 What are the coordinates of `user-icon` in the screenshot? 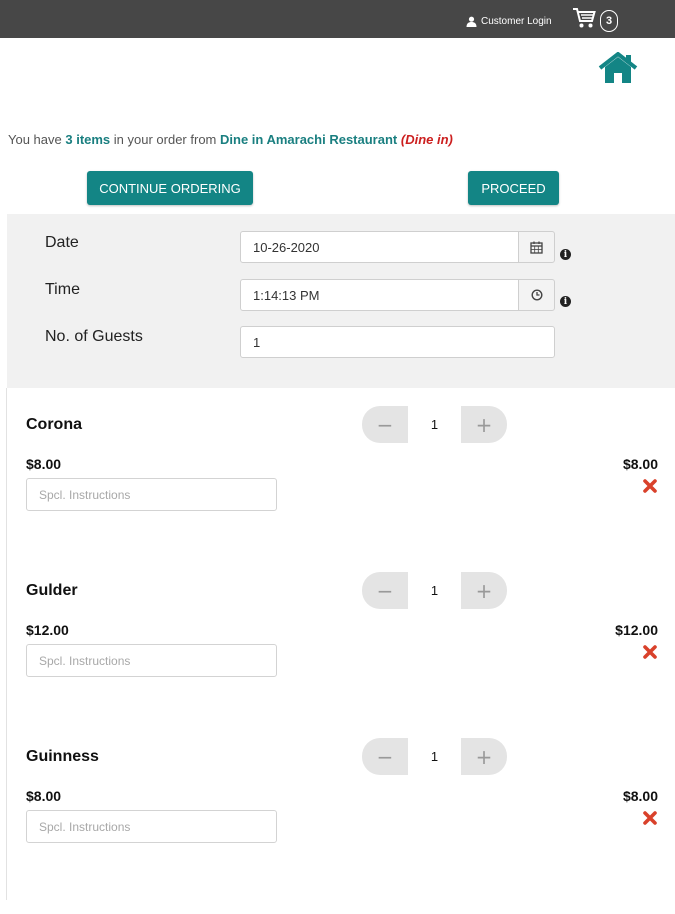 It's located at (471, 21).